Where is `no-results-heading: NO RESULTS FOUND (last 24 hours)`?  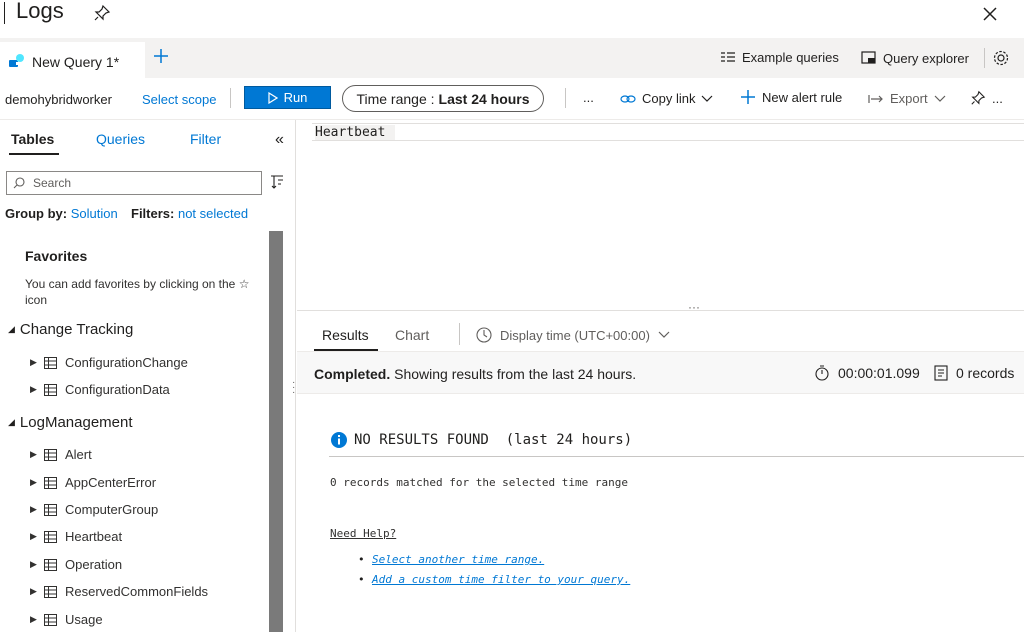
no-results-heading: NO RESULTS FOUND (last 24 hours) is located at coordinates (481, 440).